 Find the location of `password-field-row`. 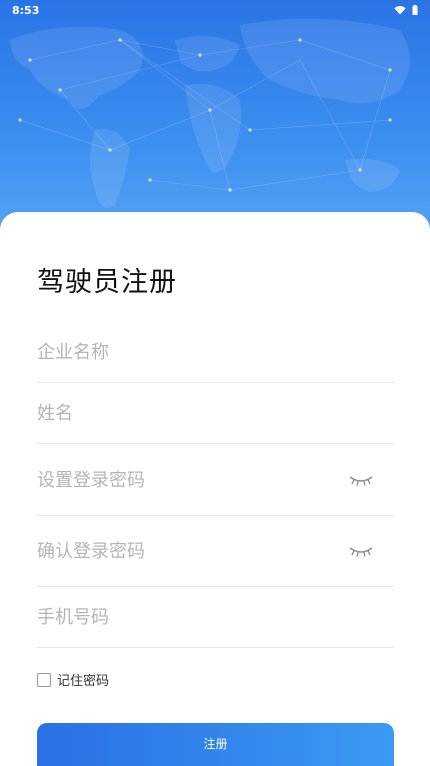

password-field-row is located at coordinates (215, 480).